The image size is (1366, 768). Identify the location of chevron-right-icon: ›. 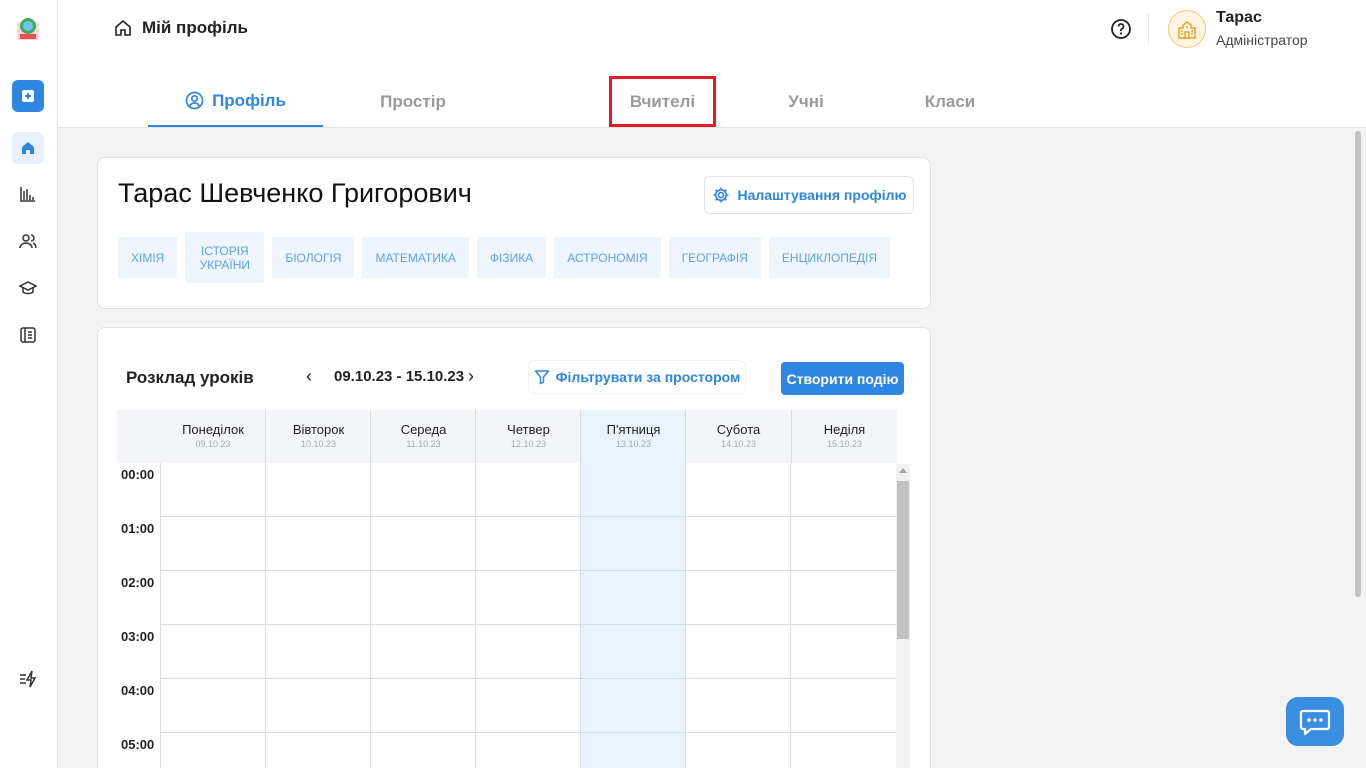
(471, 376).